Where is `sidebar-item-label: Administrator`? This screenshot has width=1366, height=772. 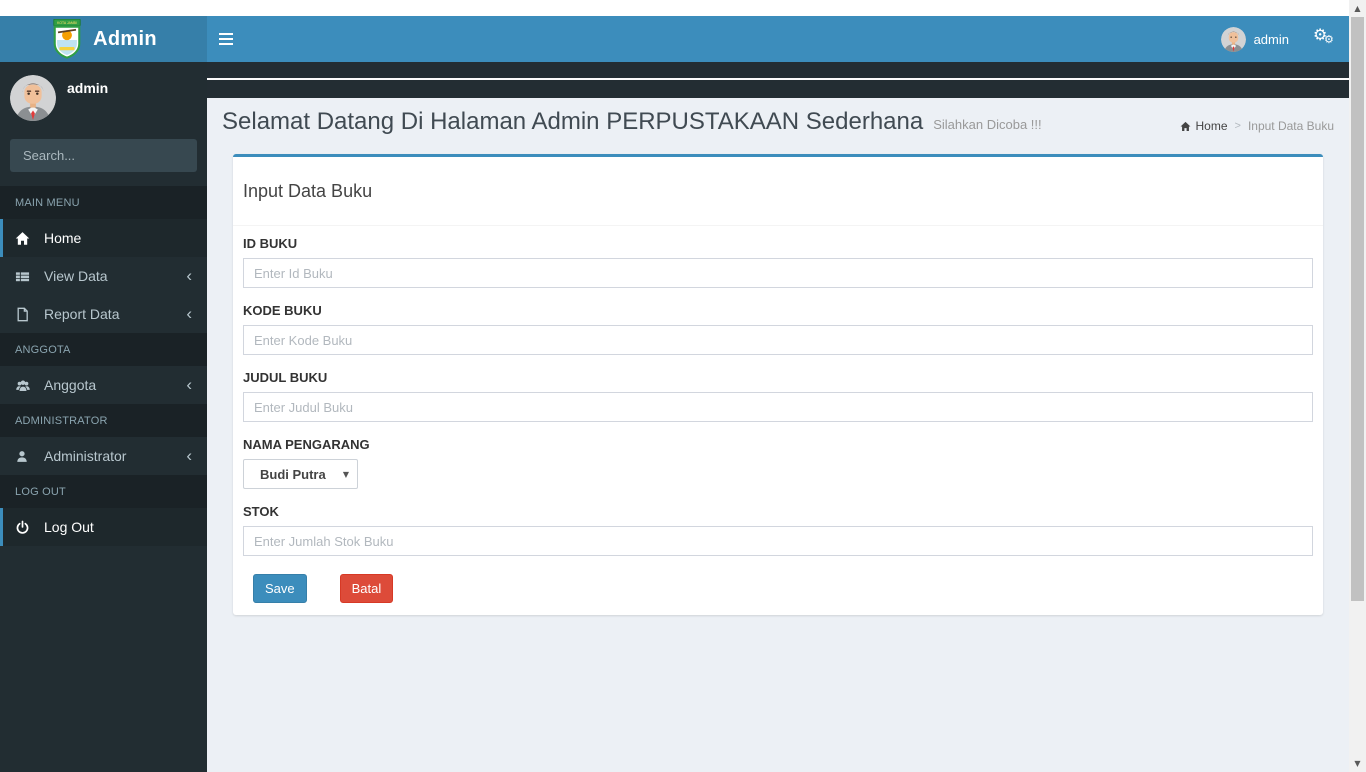
sidebar-item-label: Administrator is located at coordinates (85, 456).